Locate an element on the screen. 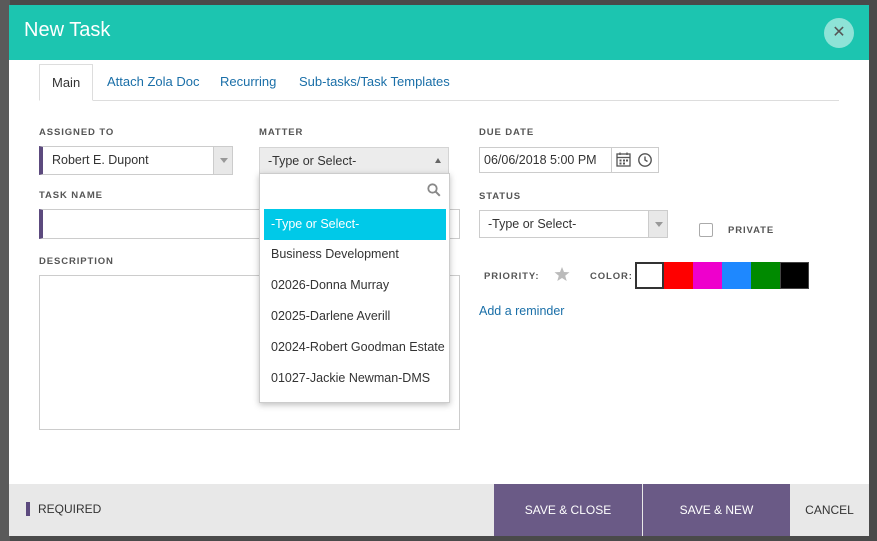  color-label: COLOR: is located at coordinates (611, 276).